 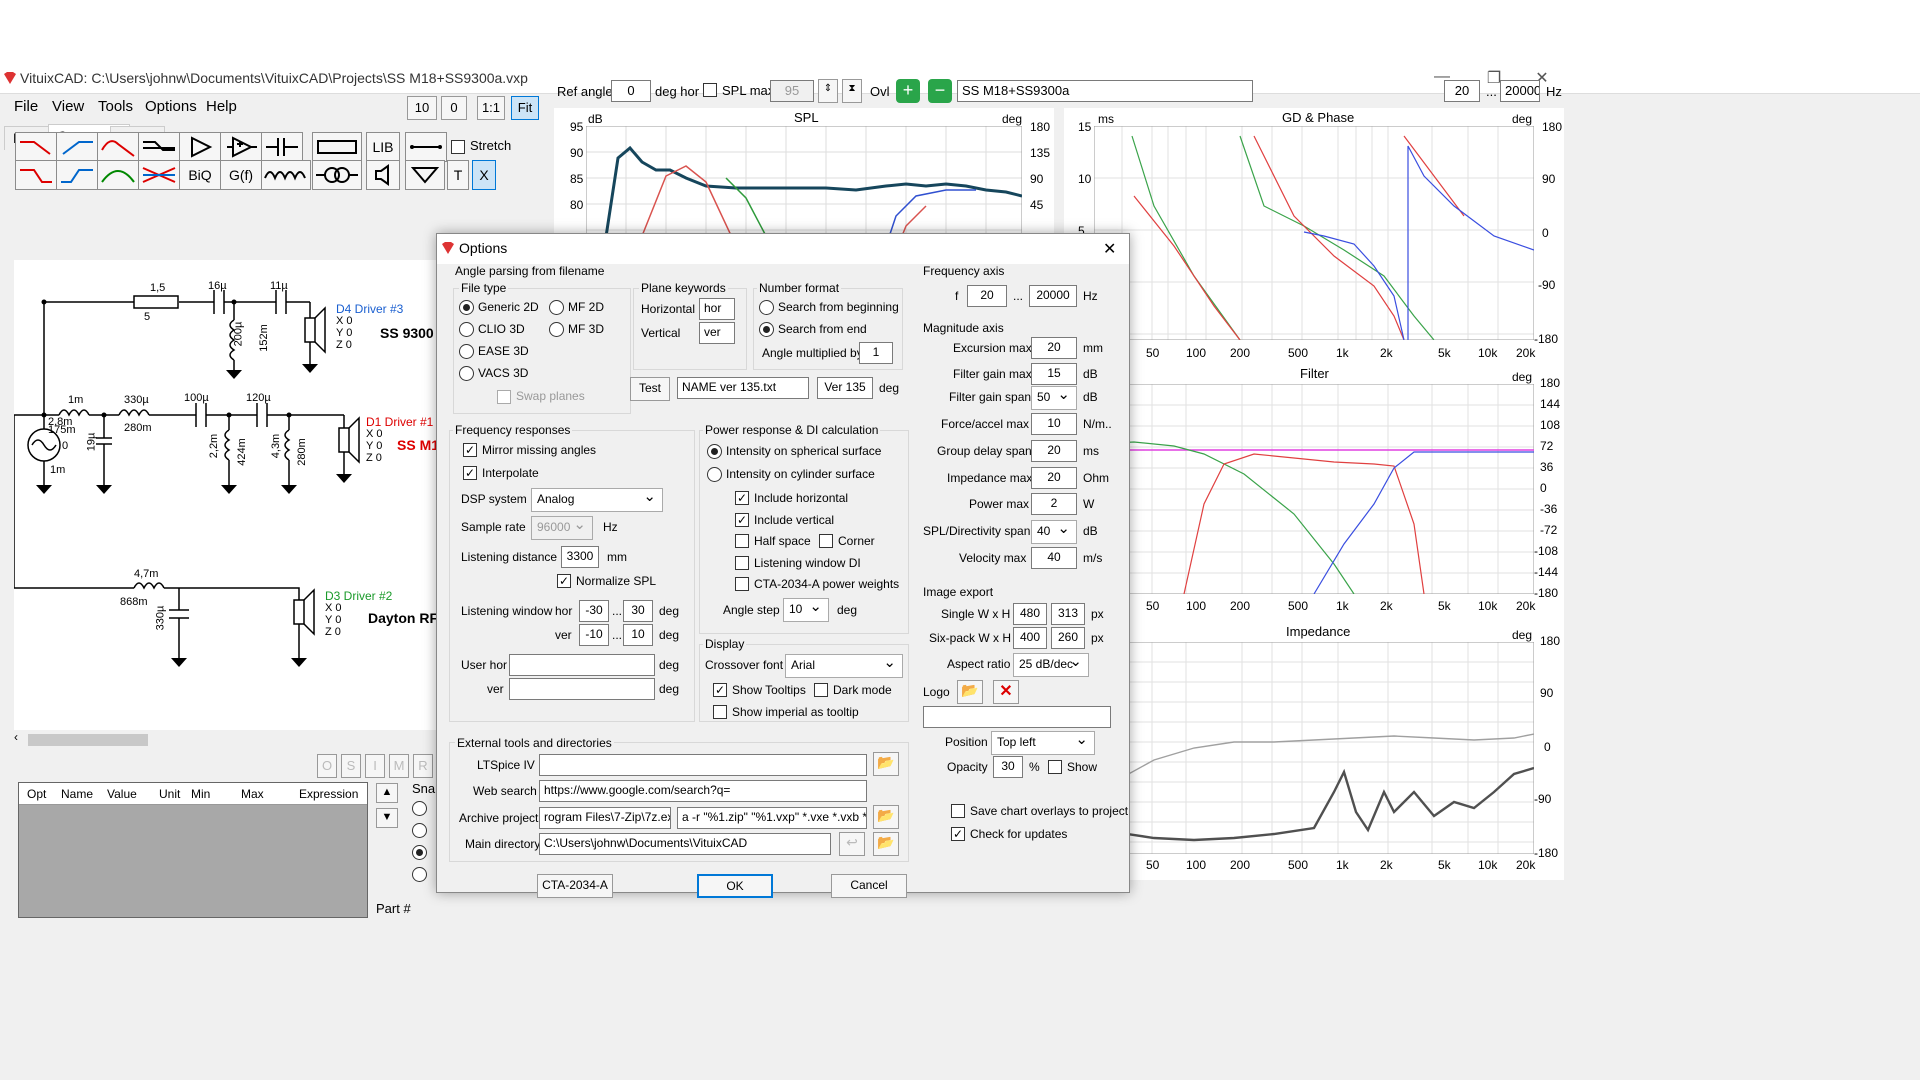 I want to click on osimr-m: M, so click(x=399, y=766).